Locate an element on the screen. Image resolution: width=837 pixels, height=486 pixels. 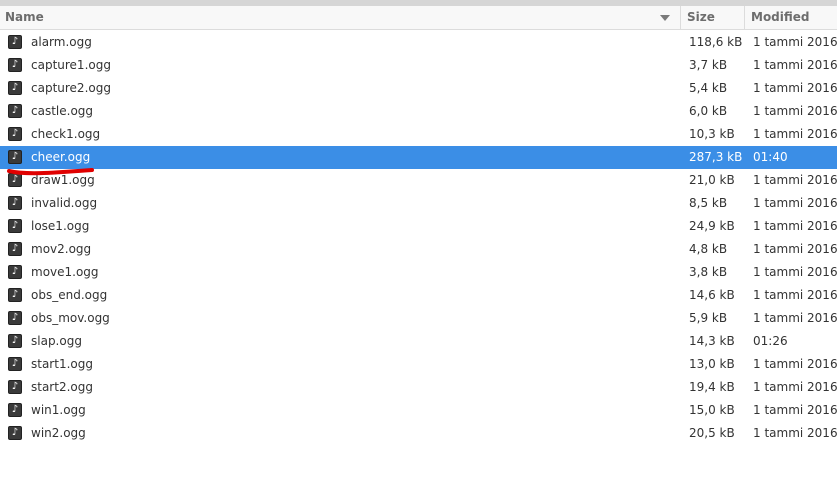
file-name: invalid.ogg is located at coordinates (64, 203).